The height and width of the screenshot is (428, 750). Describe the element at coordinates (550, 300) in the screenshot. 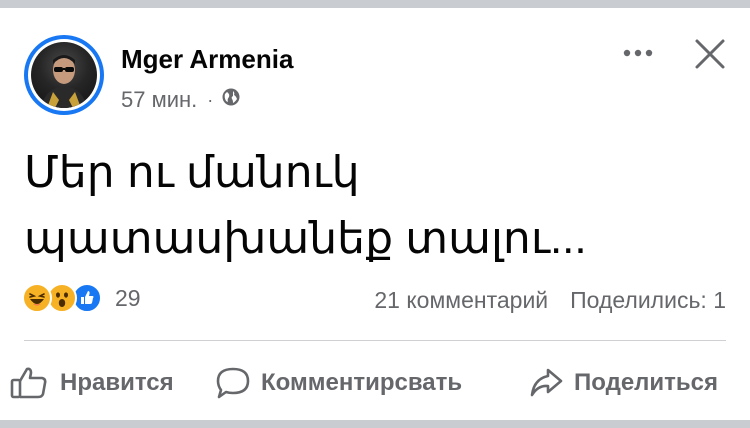

I see `post-stats: 21 комментарий Поделились: 1` at that location.